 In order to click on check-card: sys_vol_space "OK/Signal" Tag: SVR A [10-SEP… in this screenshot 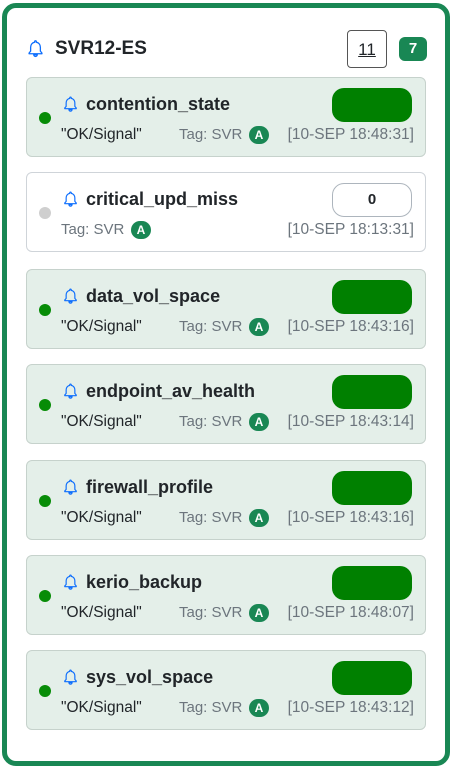, I will do `click(226, 690)`.